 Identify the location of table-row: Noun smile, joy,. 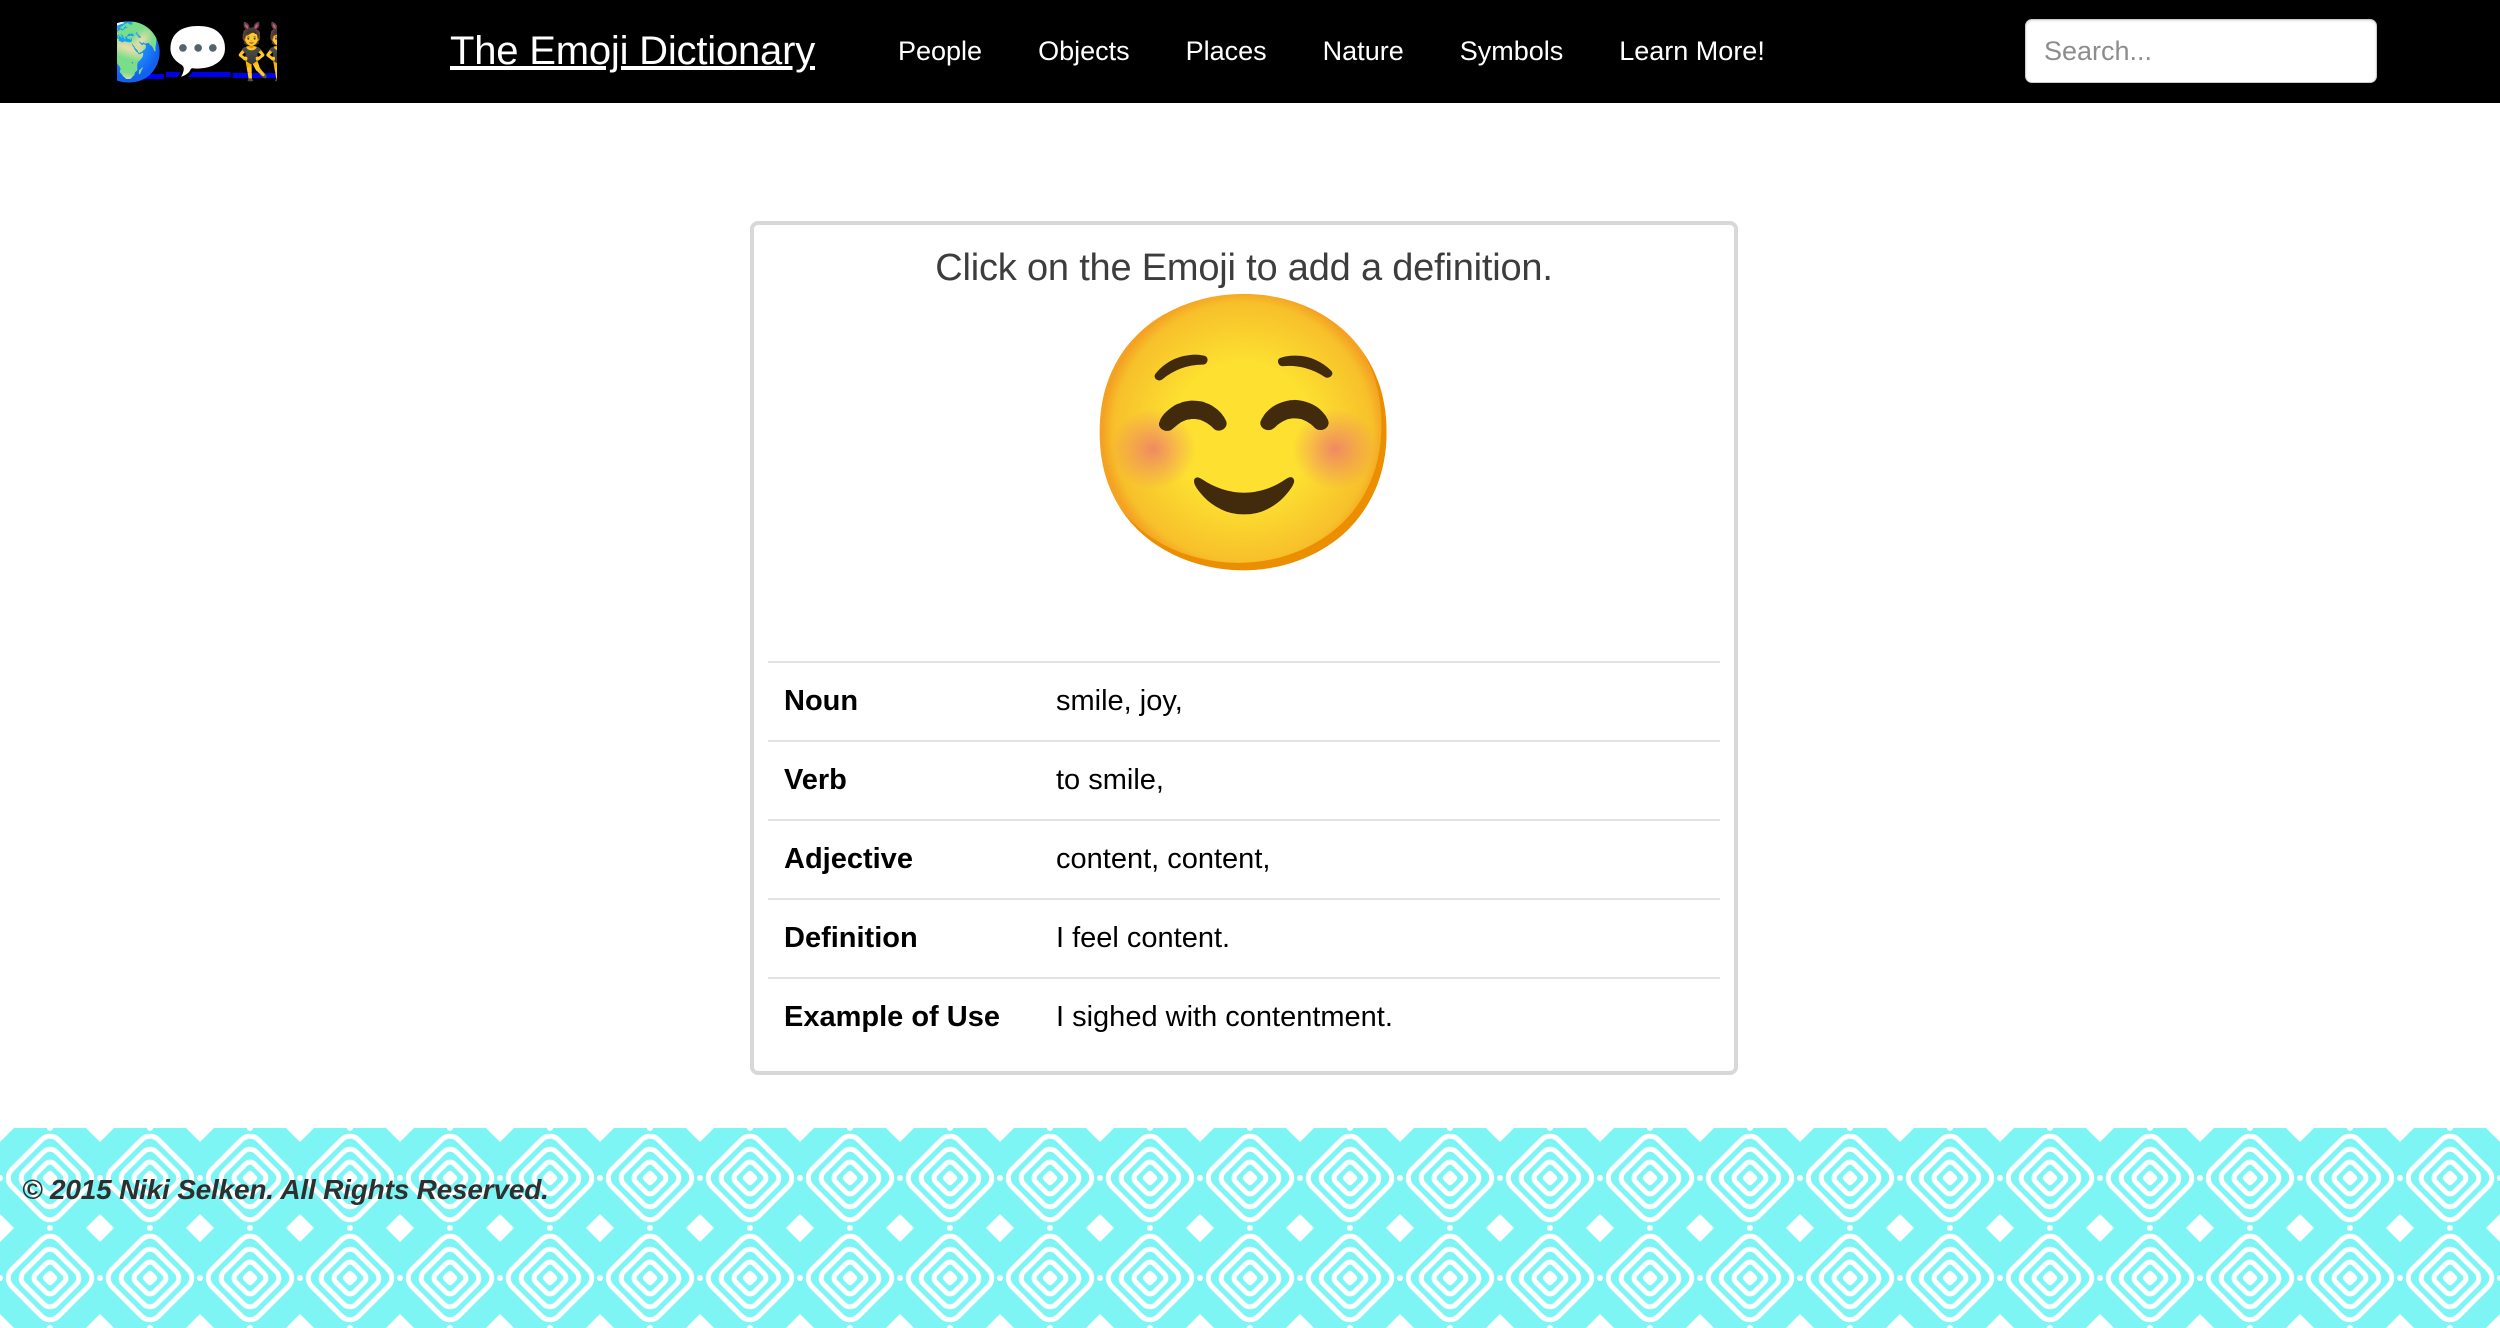
(1244, 701).